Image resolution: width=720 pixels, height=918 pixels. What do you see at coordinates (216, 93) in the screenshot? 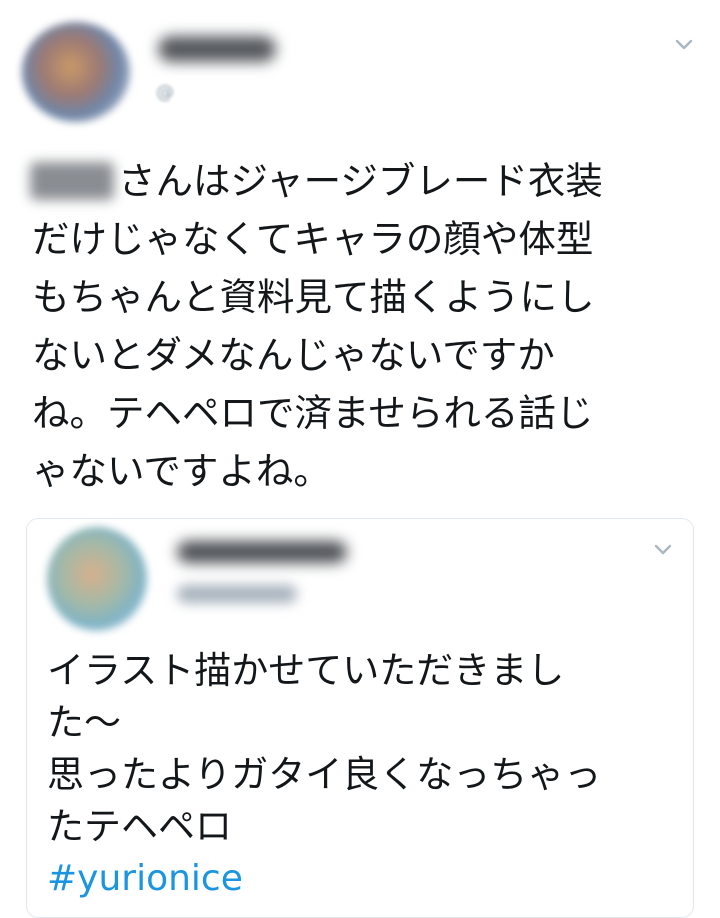
I see `user-handle: @` at bounding box center [216, 93].